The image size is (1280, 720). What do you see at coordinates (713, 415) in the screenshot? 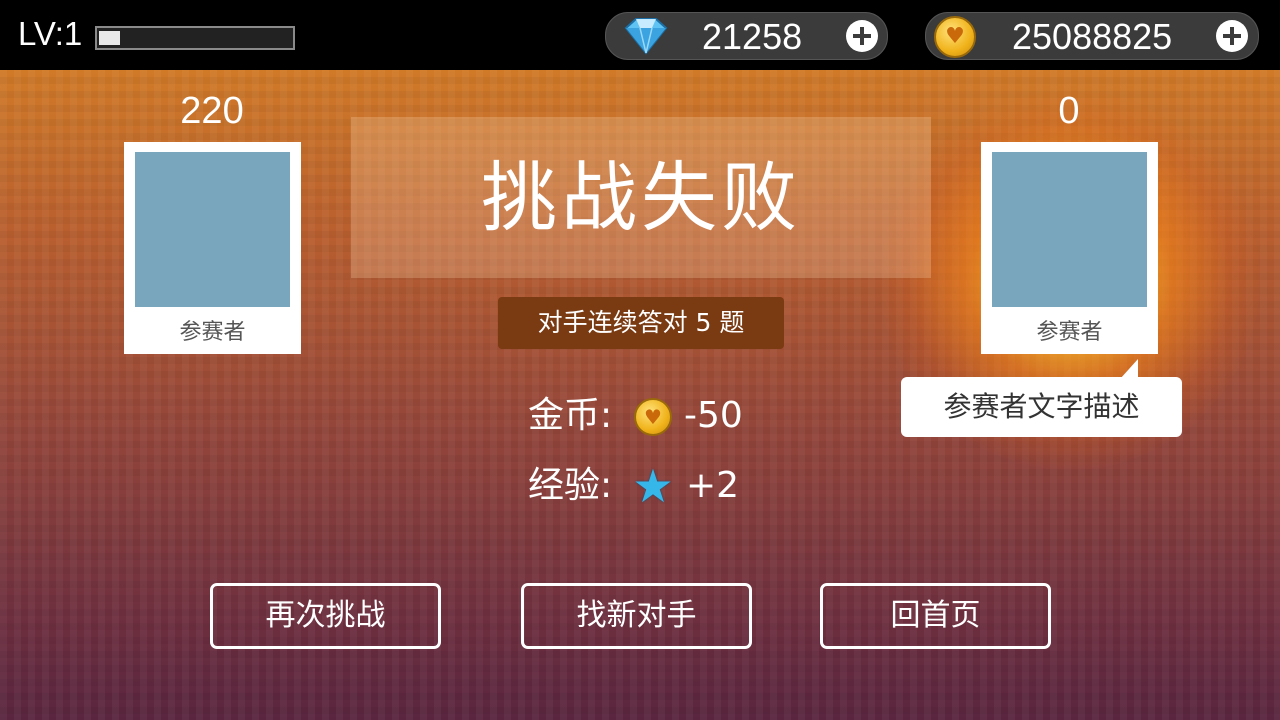
I see `coin-reward-value: -50` at bounding box center [713, 415].